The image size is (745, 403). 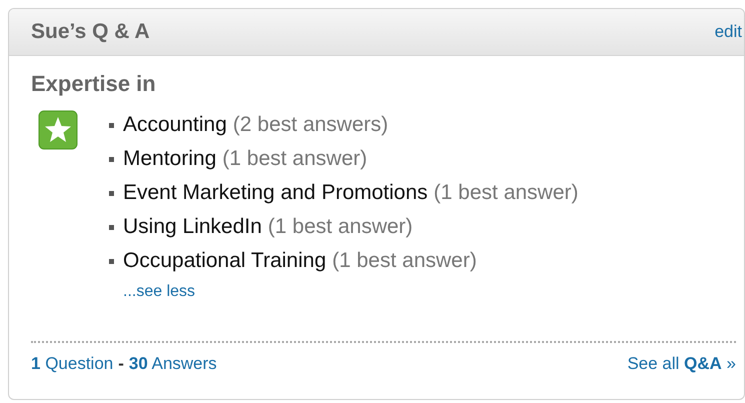 What do you see at coordinates (90, 32) in the screenshot?
I see `card-title: Sue’s Q & A` at bounding box center [90, 32].